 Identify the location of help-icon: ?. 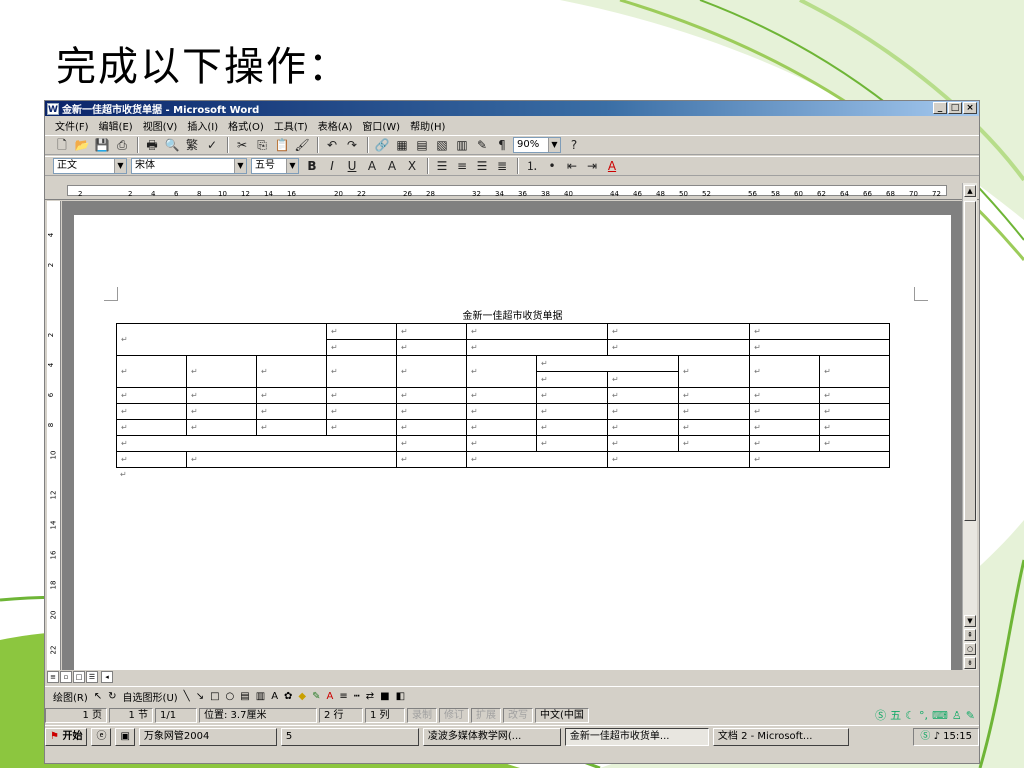
(574, 145).